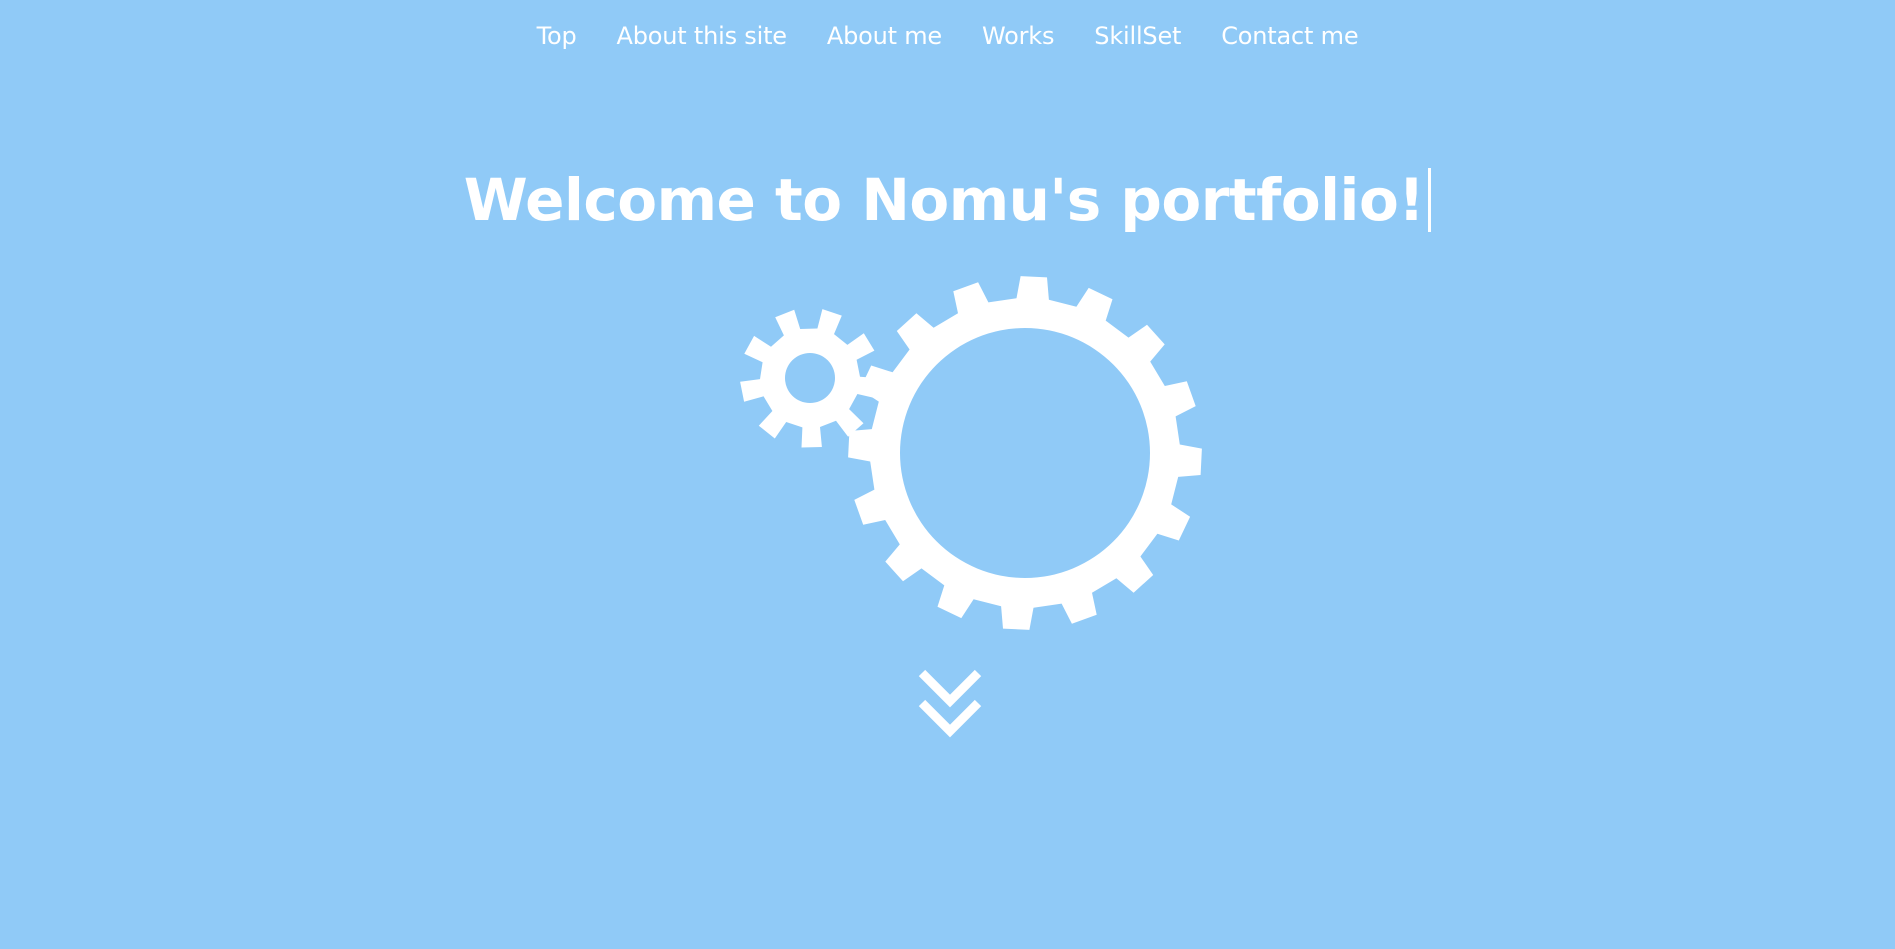  I want to click on large-gear-icon, so click(1025, 453).